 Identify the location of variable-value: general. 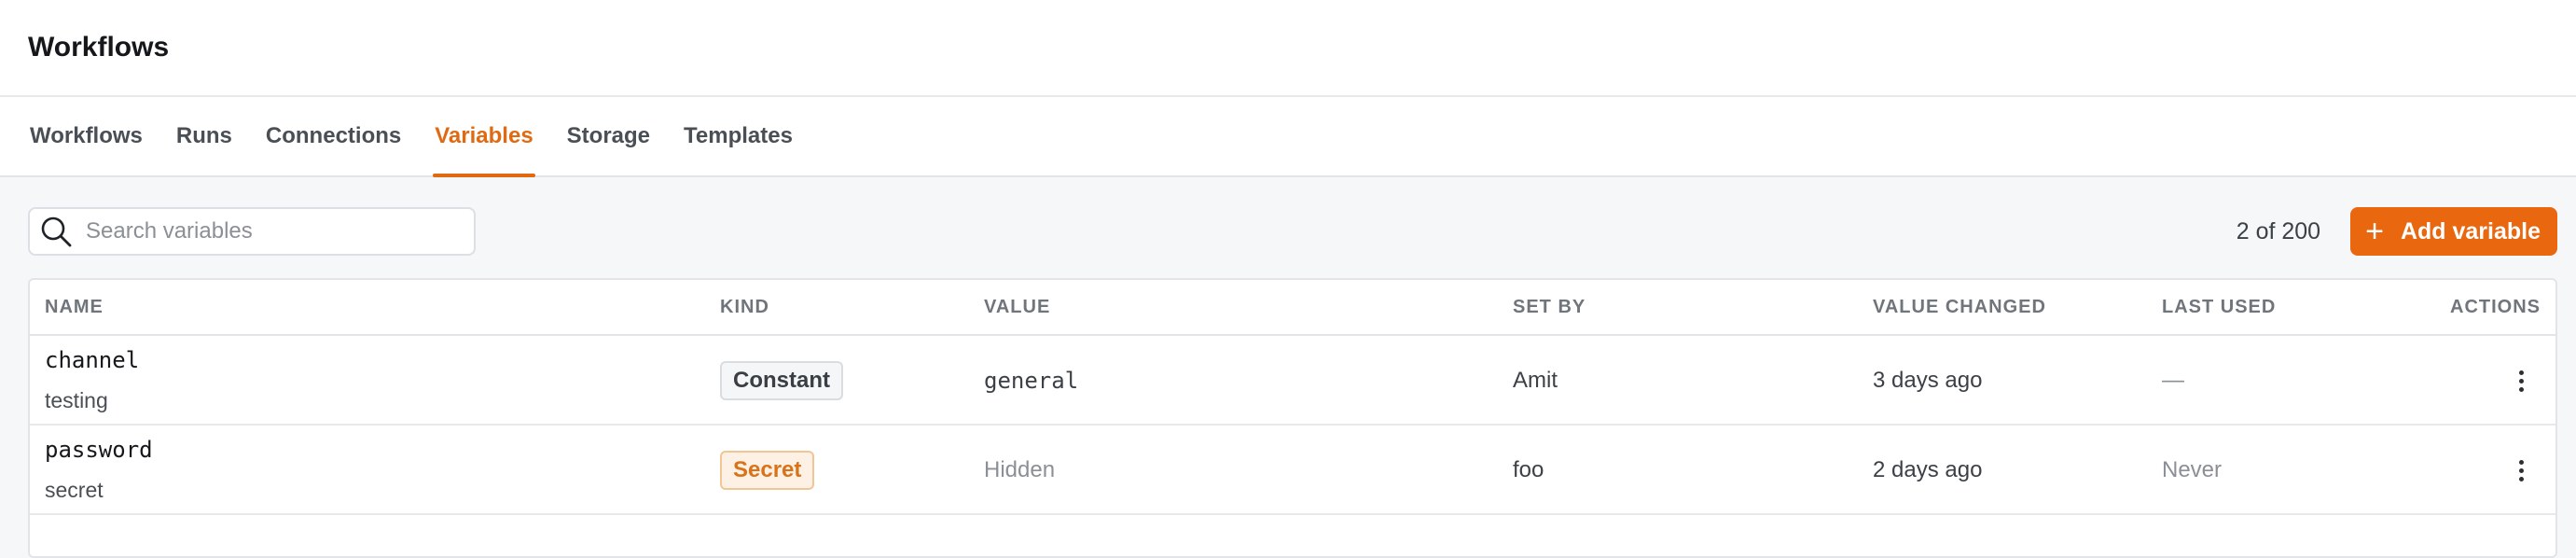
(1031, 381).